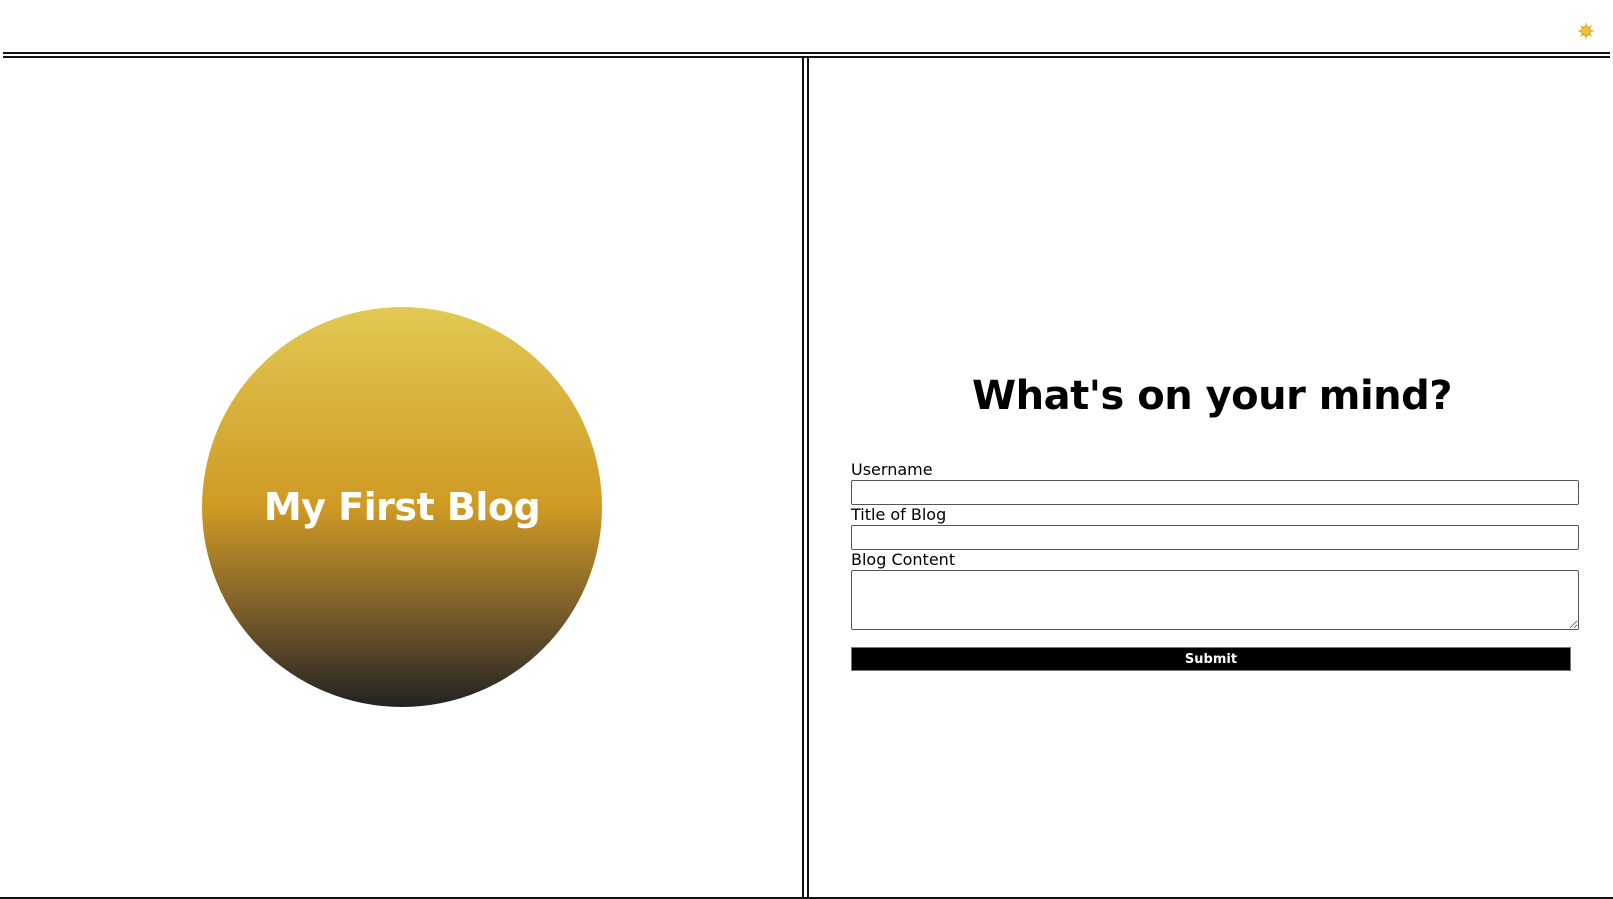 This screenshot has height=899, width=1613. What do you see at coordinates (806, 26) in the screenshot?
I see `top-bar` at bounding box center [806, 26].